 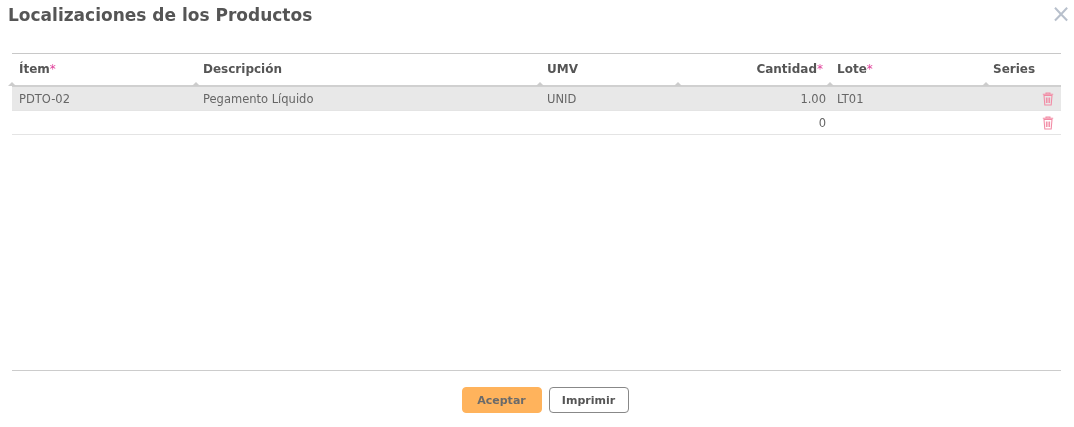 What do you see at coordinates (850, 98) in the screenshot?
I see `table-cell: LT01` at bounding box center [850, 98].